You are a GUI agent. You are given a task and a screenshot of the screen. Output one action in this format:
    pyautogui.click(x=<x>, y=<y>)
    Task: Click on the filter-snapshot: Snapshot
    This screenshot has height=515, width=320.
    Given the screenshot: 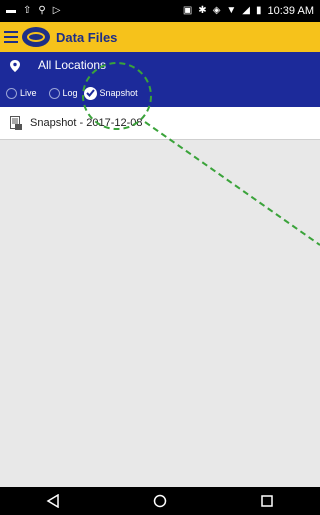 What is the action you would take?
    pyautogui.click(x=110, y=93)
    